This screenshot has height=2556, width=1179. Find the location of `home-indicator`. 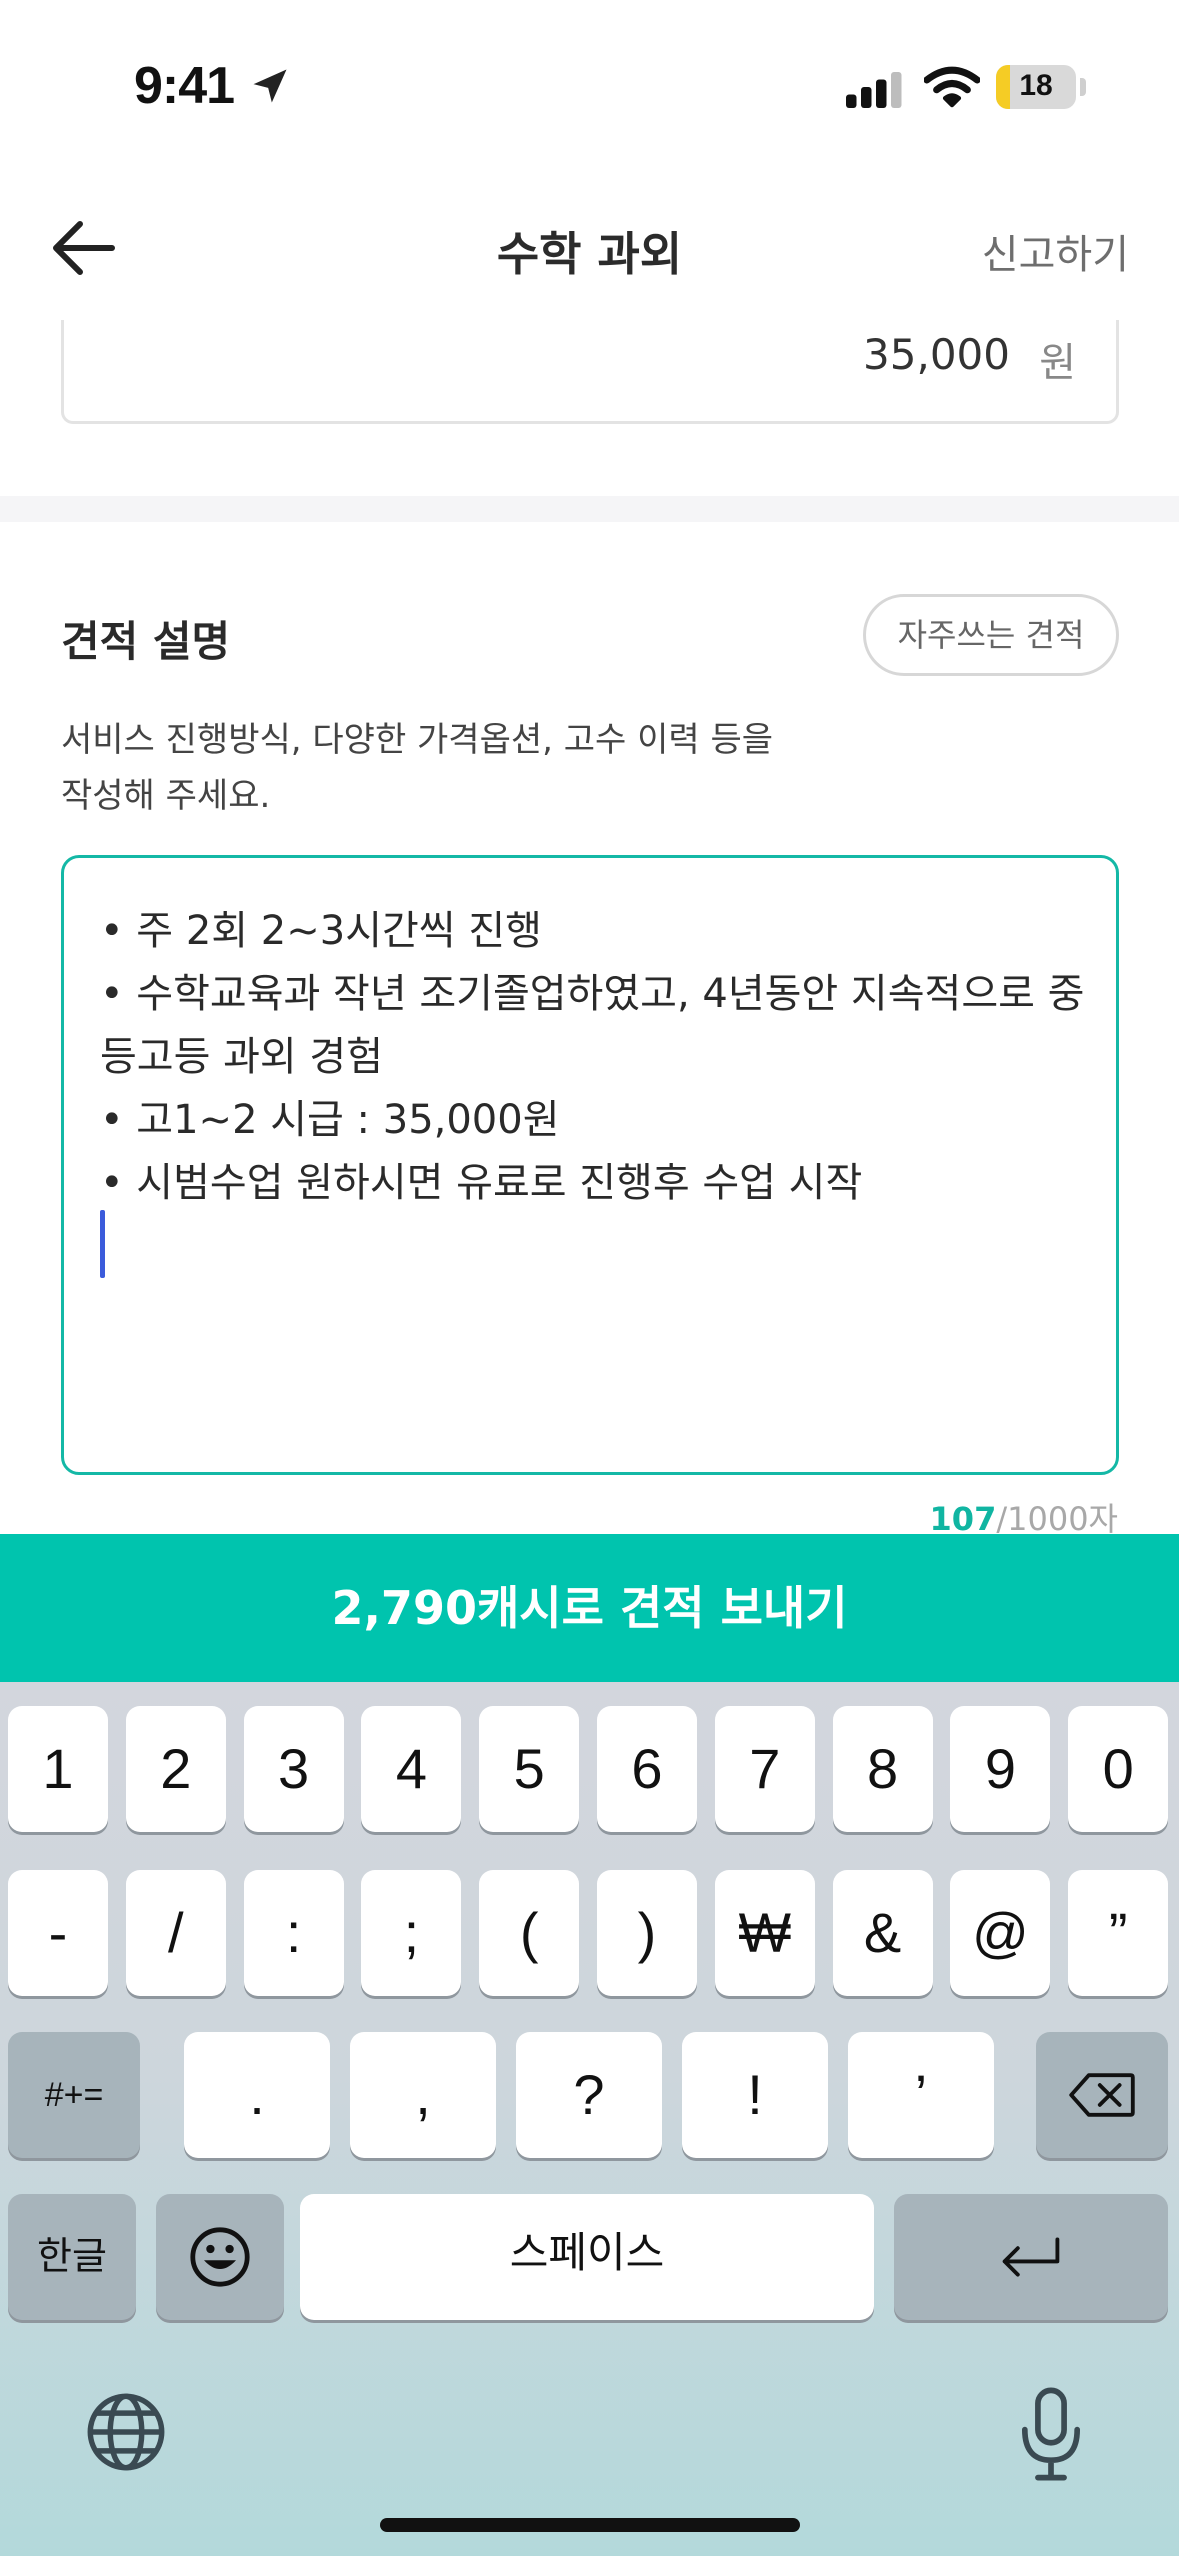

home-indicator is located at coordinates (590, 2525).